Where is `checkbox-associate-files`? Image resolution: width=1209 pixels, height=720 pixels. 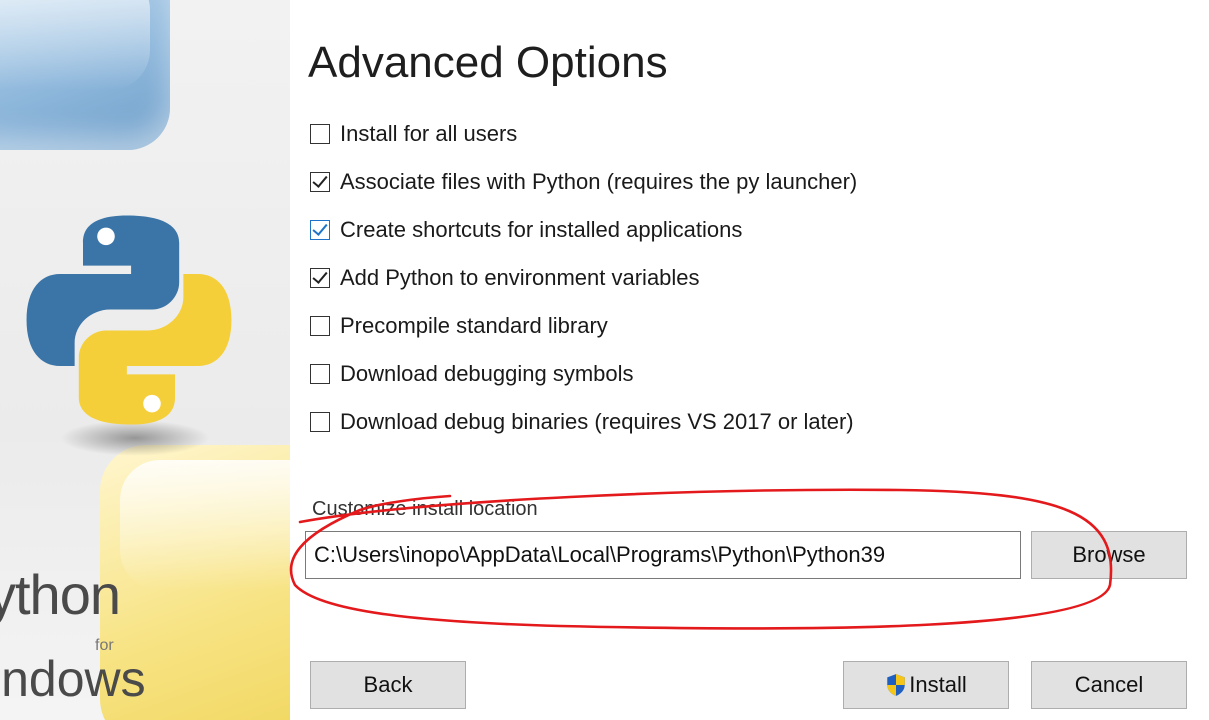
checkbox-associate-files is located at coordinates (320, 182).